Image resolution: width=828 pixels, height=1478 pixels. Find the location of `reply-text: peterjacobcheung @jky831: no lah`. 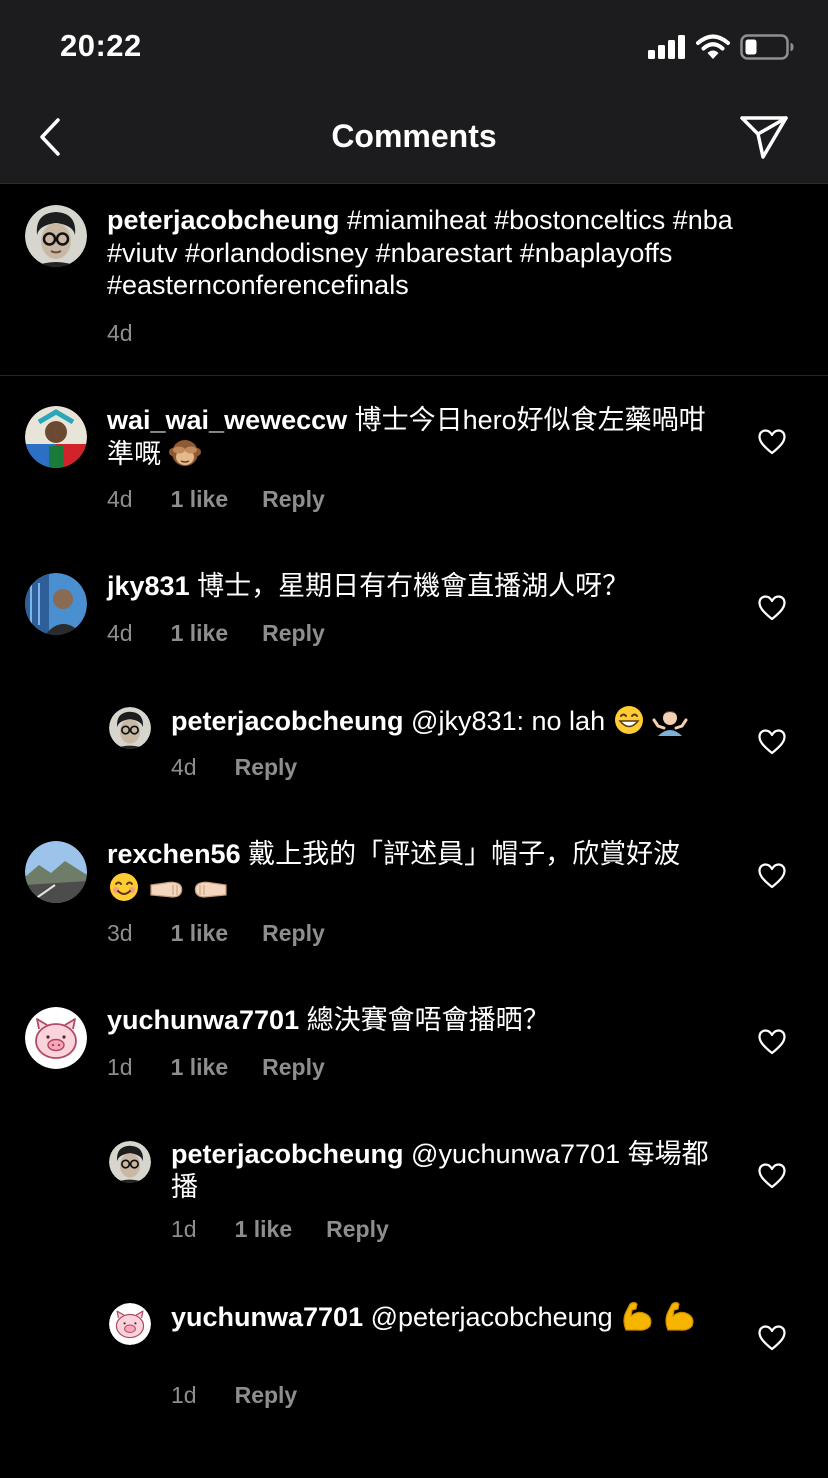

reply-text: peterjacobcheung @jky831: no lah is located at coordinates (451, 721).